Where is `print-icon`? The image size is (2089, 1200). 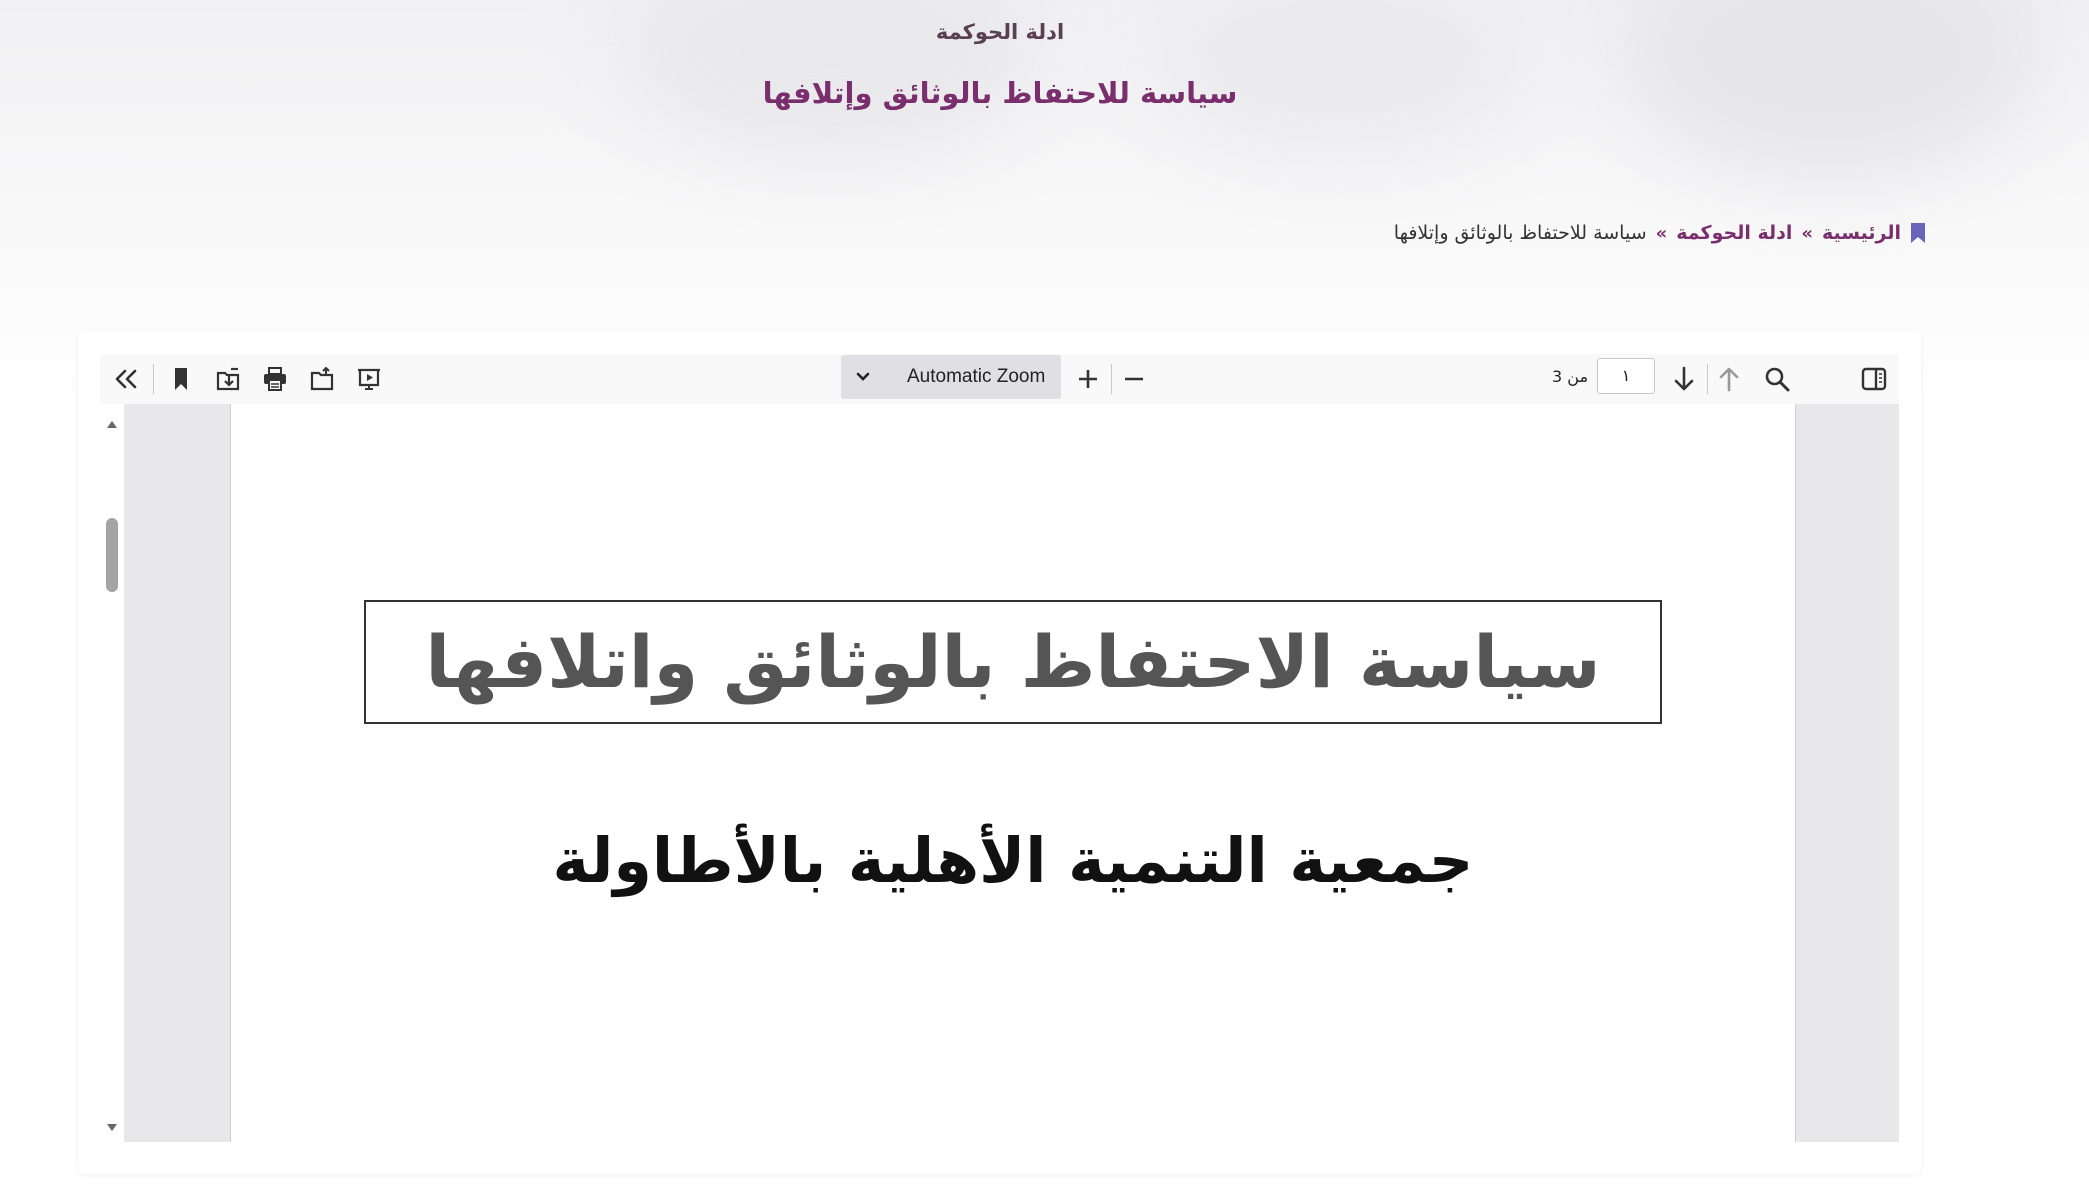 print-icon is located at coordinates (275, 379).